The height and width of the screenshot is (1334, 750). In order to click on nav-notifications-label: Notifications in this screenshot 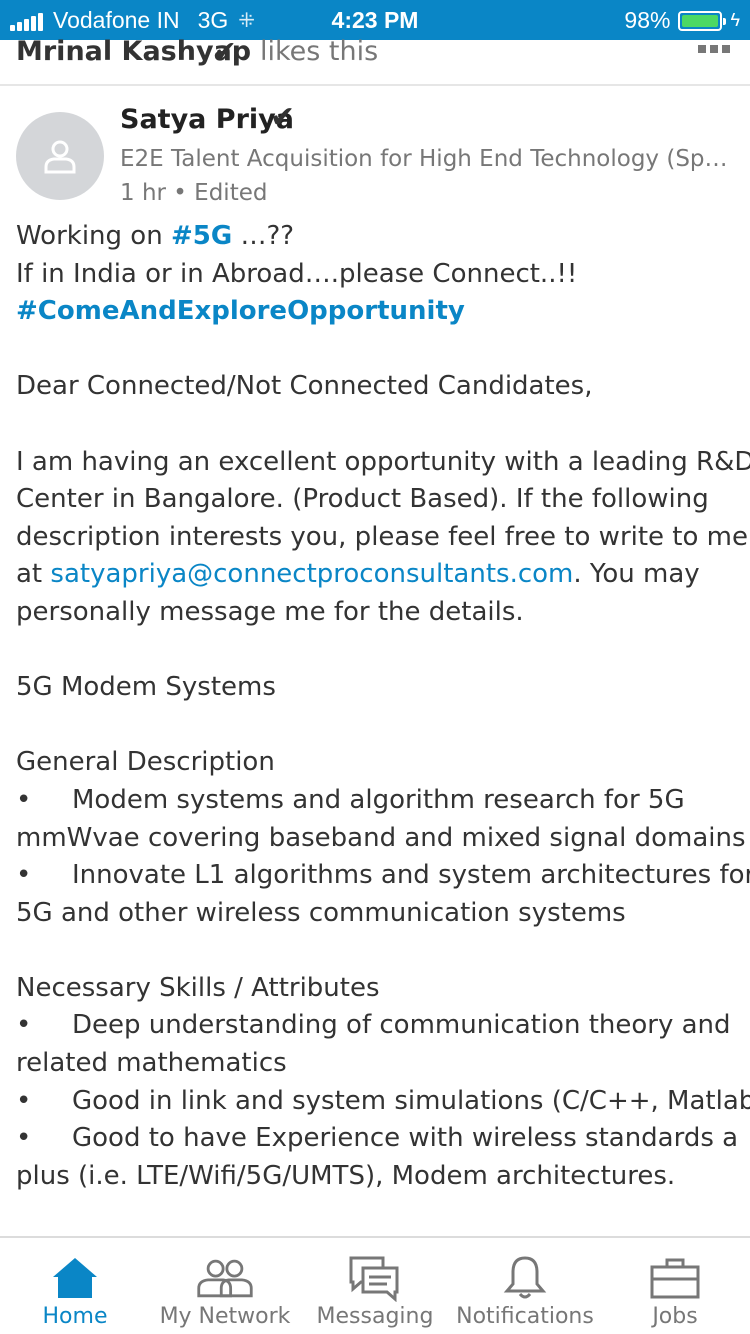, I will do `click(525, 1316)`.